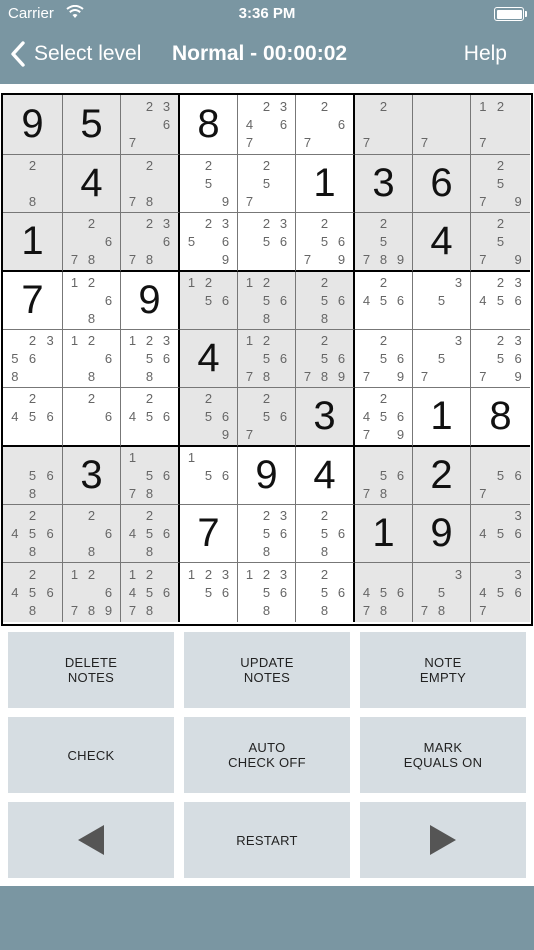 This screenshot has height=950, width=534. Describe the element at coordinates (267, 184) in the screenshot. I see `sudoku-cell: 257` at that location.